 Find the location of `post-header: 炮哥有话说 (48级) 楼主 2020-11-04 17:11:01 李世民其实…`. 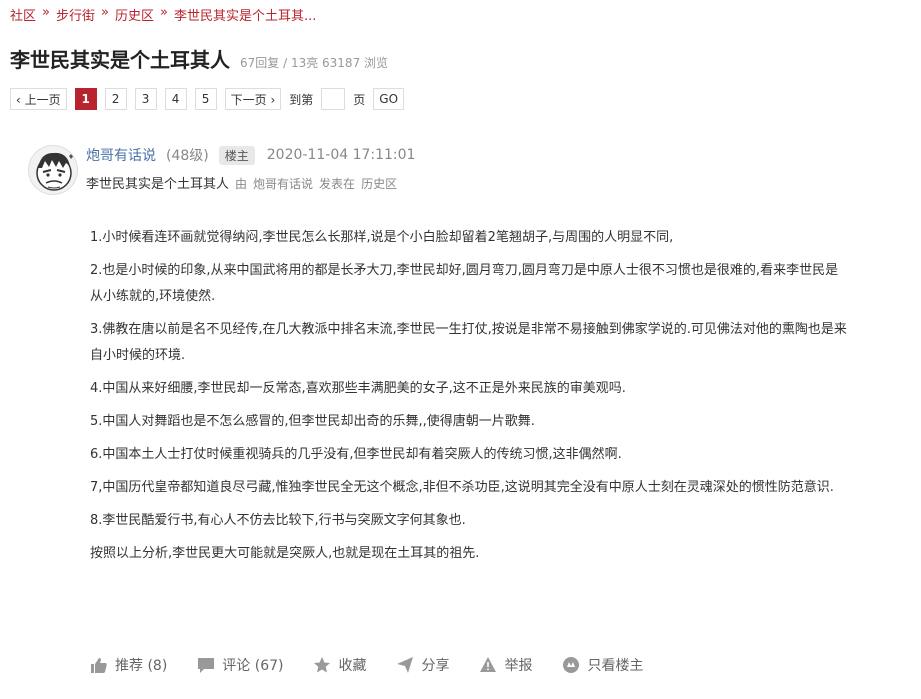

post-header: 炮哥有话说 (48级) 楼主 2020-11-04 17:11:01 李世民其实… is located at coordinates (221, 170).